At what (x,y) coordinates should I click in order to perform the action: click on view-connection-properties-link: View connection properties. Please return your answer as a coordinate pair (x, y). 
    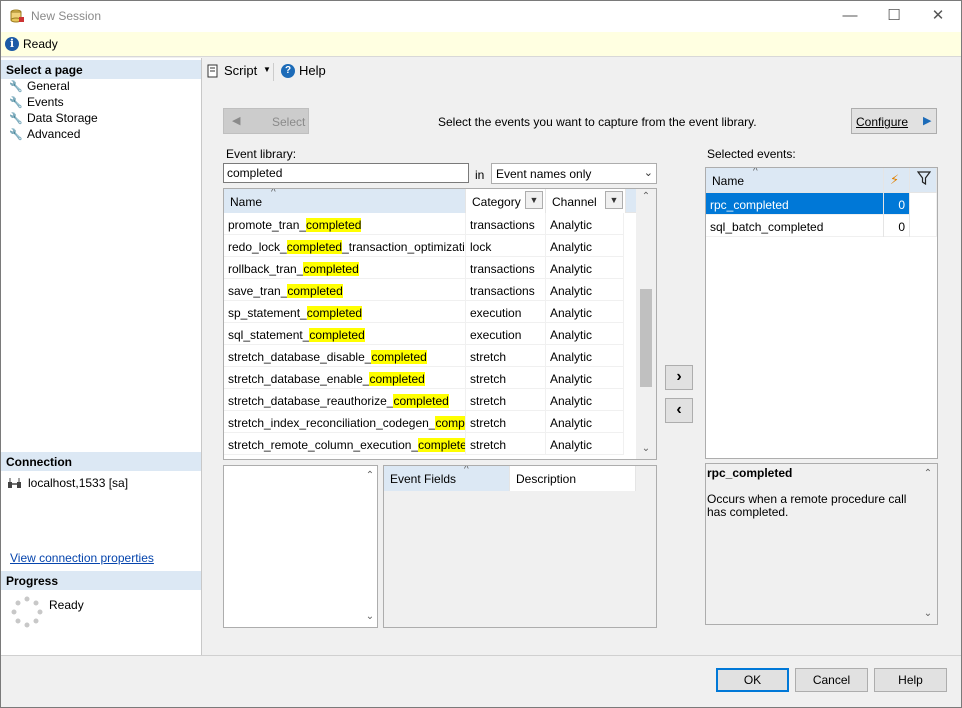
    Looking at the image, I should click on (82, 558).